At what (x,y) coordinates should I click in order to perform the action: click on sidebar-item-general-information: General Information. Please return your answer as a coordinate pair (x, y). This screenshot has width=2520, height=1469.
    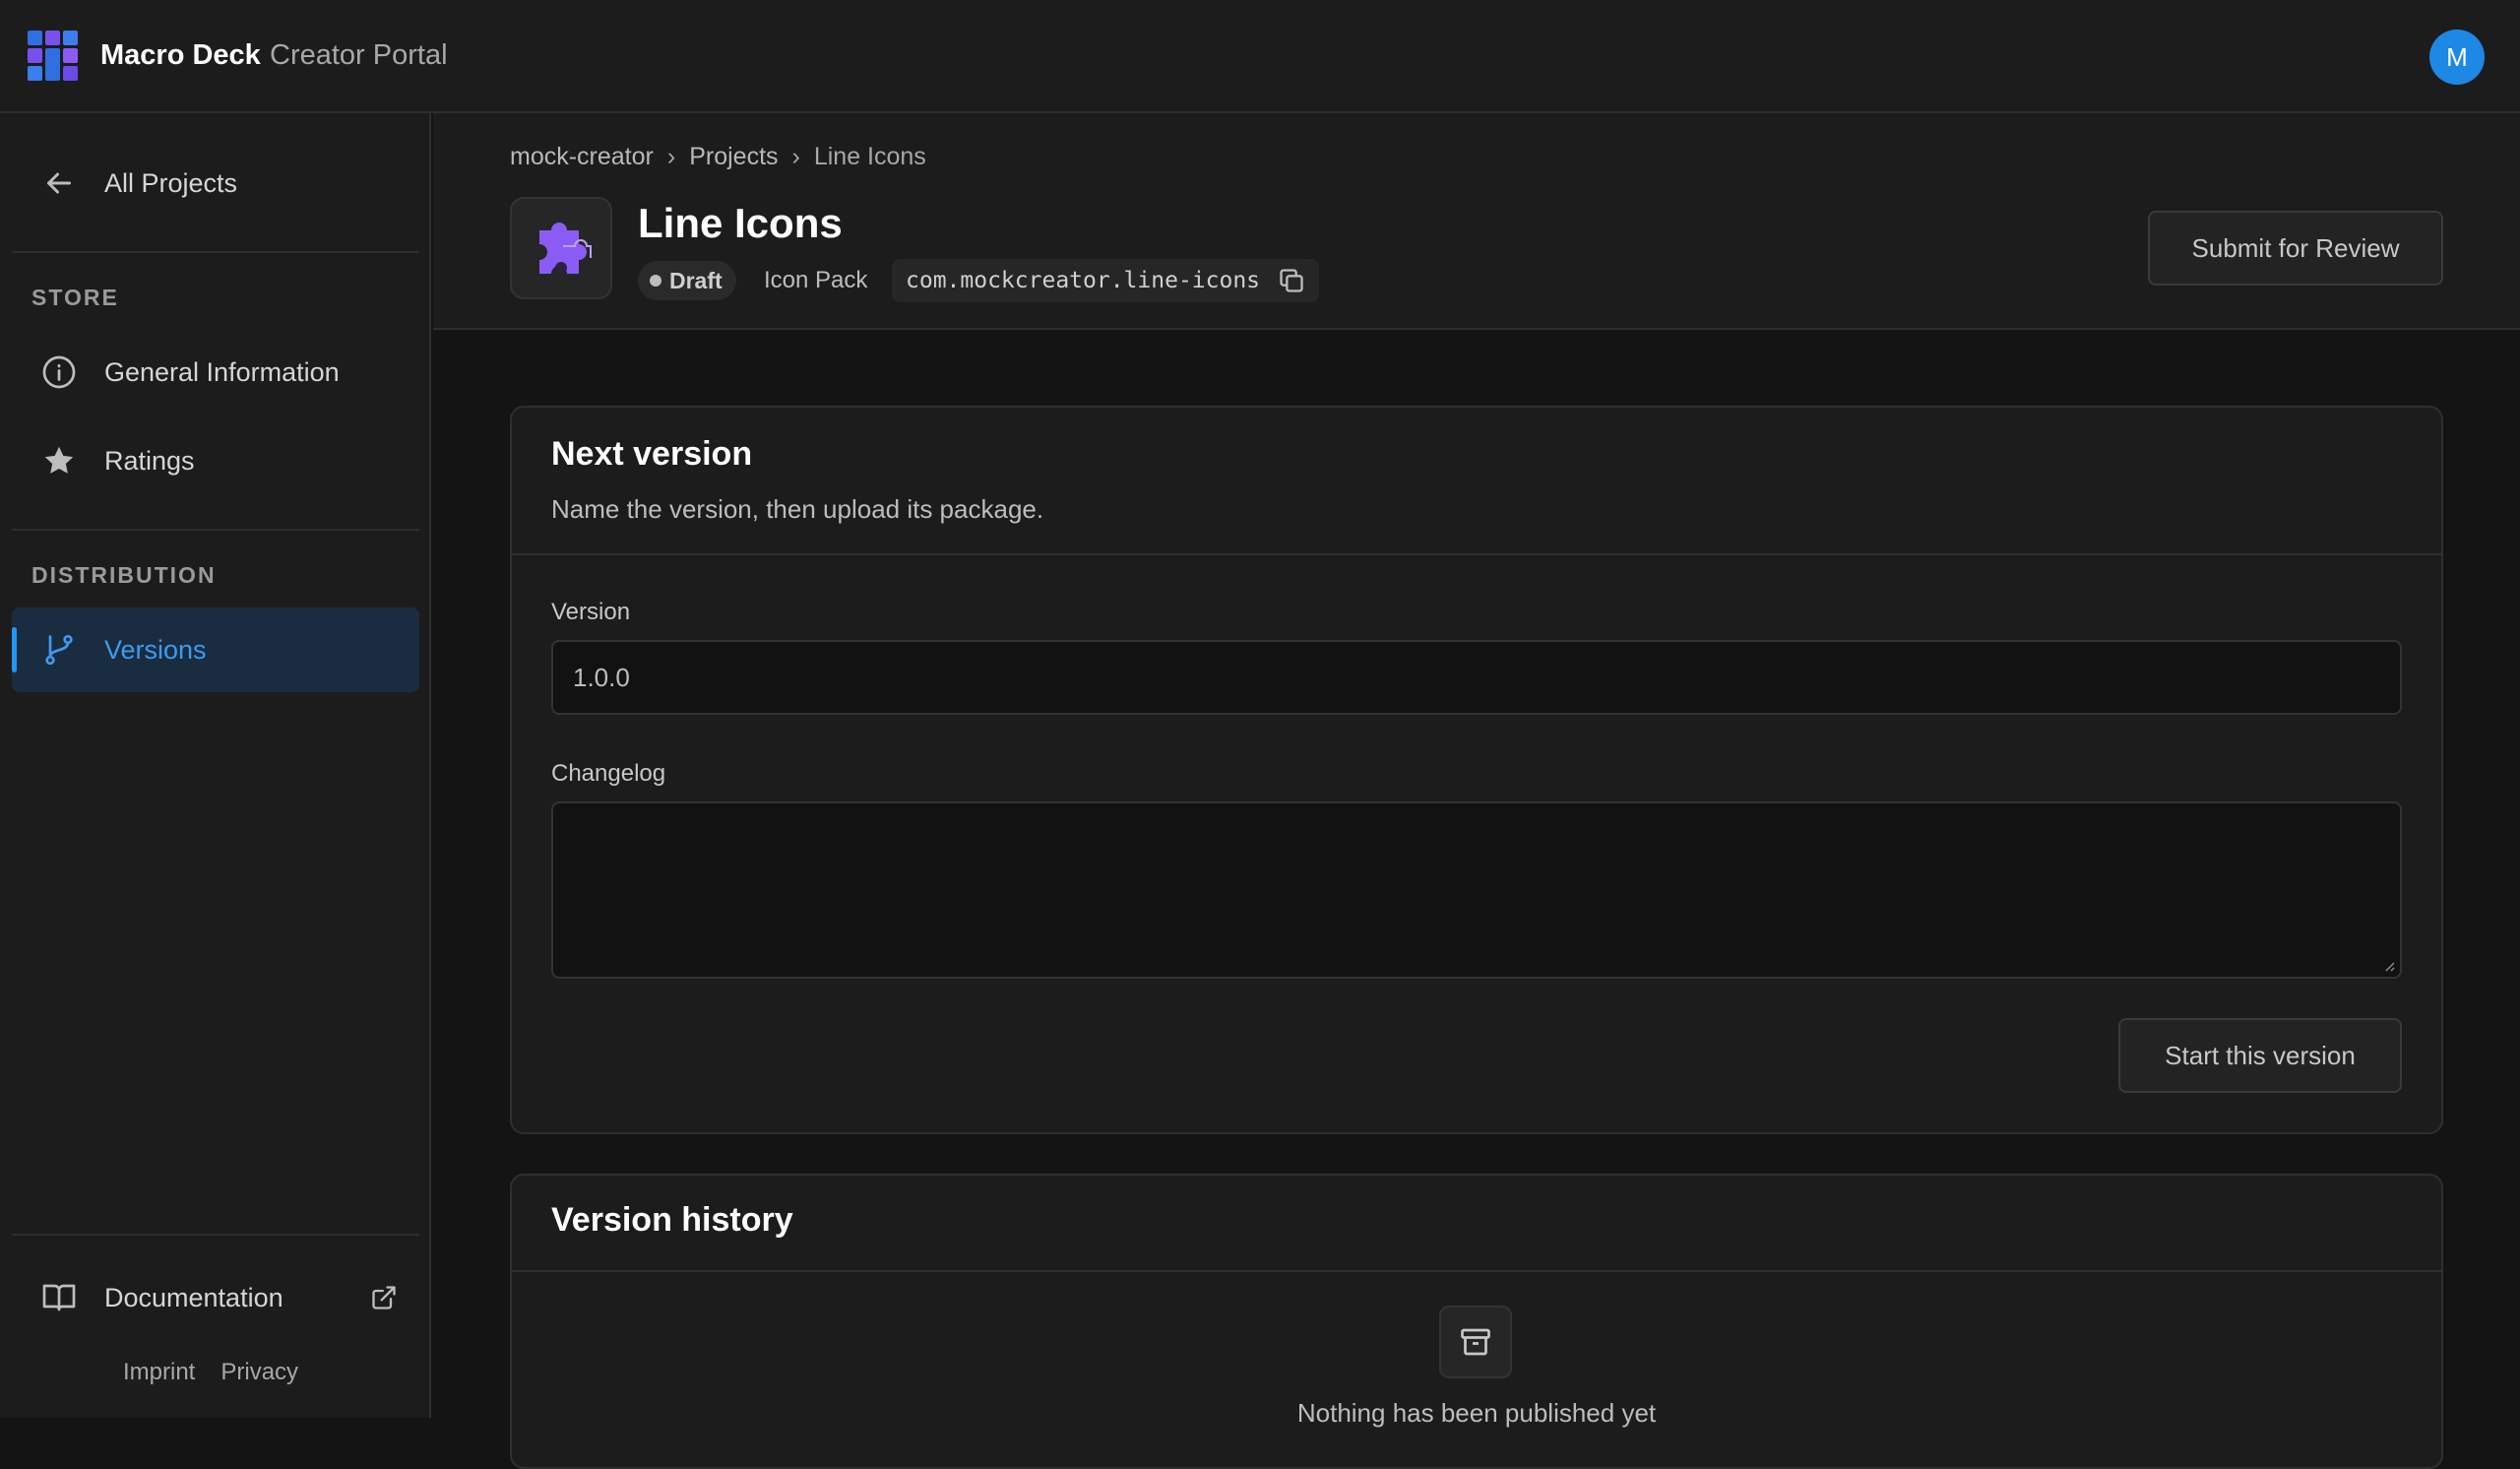
    Looking at the image, I should click on (215, 373).